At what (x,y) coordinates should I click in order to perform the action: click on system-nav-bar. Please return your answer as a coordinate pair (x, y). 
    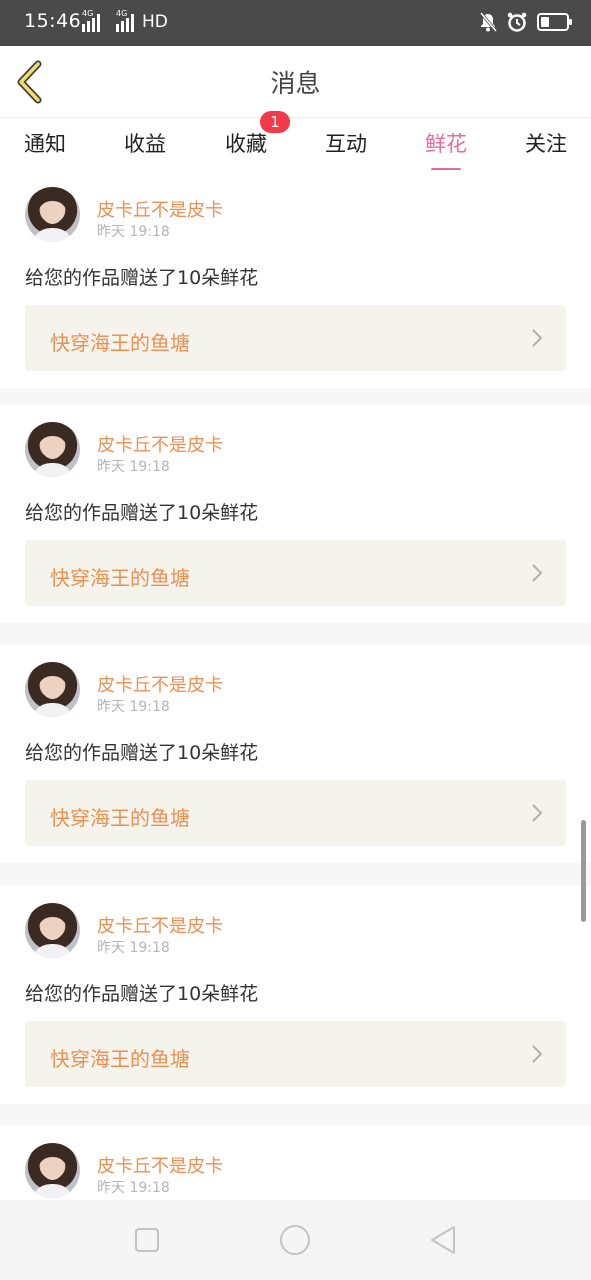
    Looking at the image, I should click on (295, 1240).